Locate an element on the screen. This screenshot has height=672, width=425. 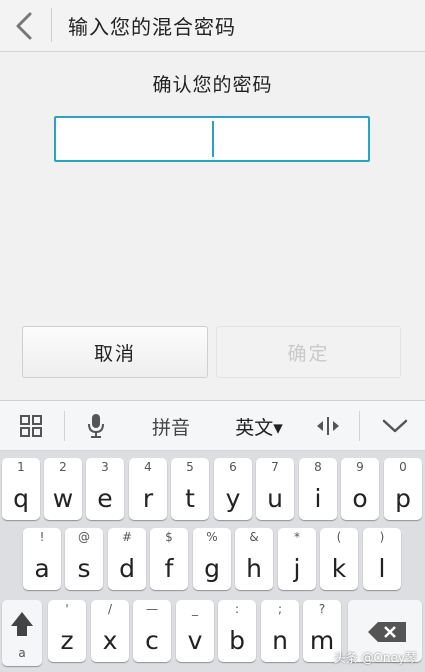
key-hint: : is located at coordinates (237, 609).